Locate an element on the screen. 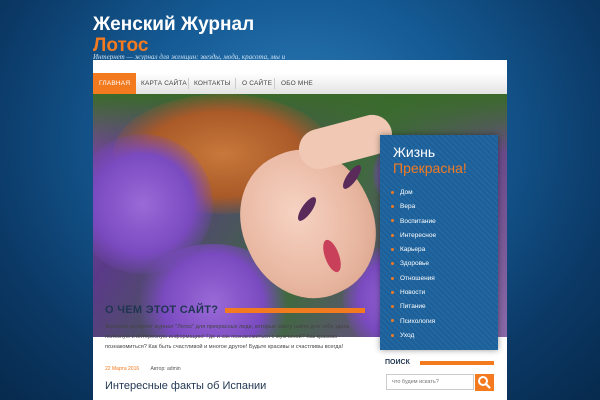 The width and height of the screenshot is (600, 400). top-strip is located at coordinates (300, 66).